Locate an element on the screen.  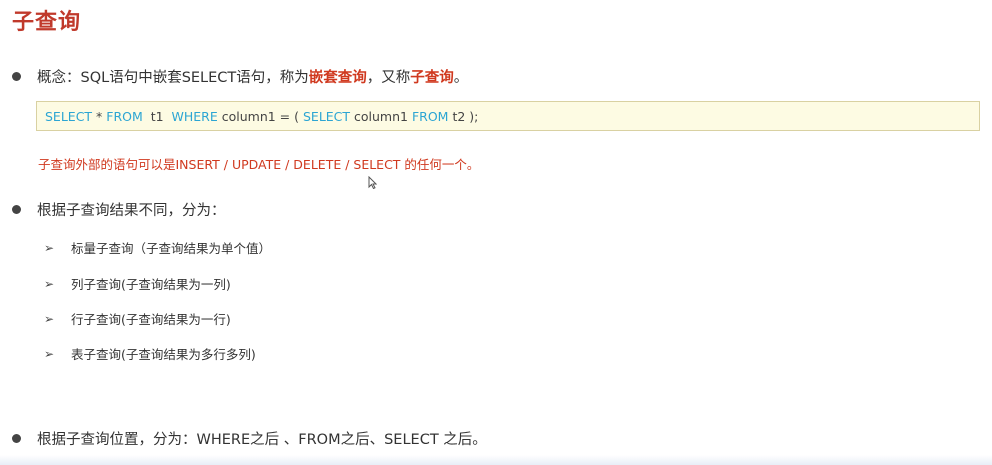
list-item-label: 列子查询(子查询结果为一列) is located at coordinates (151, 284).